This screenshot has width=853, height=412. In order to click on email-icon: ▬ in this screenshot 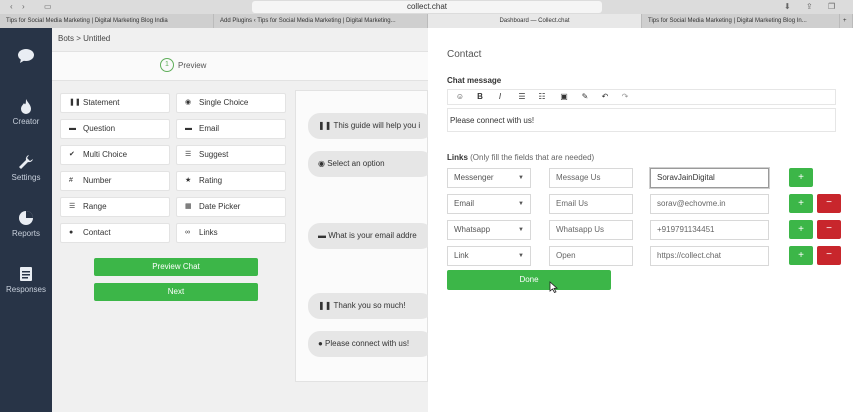, I will do `click(188, 128)`.